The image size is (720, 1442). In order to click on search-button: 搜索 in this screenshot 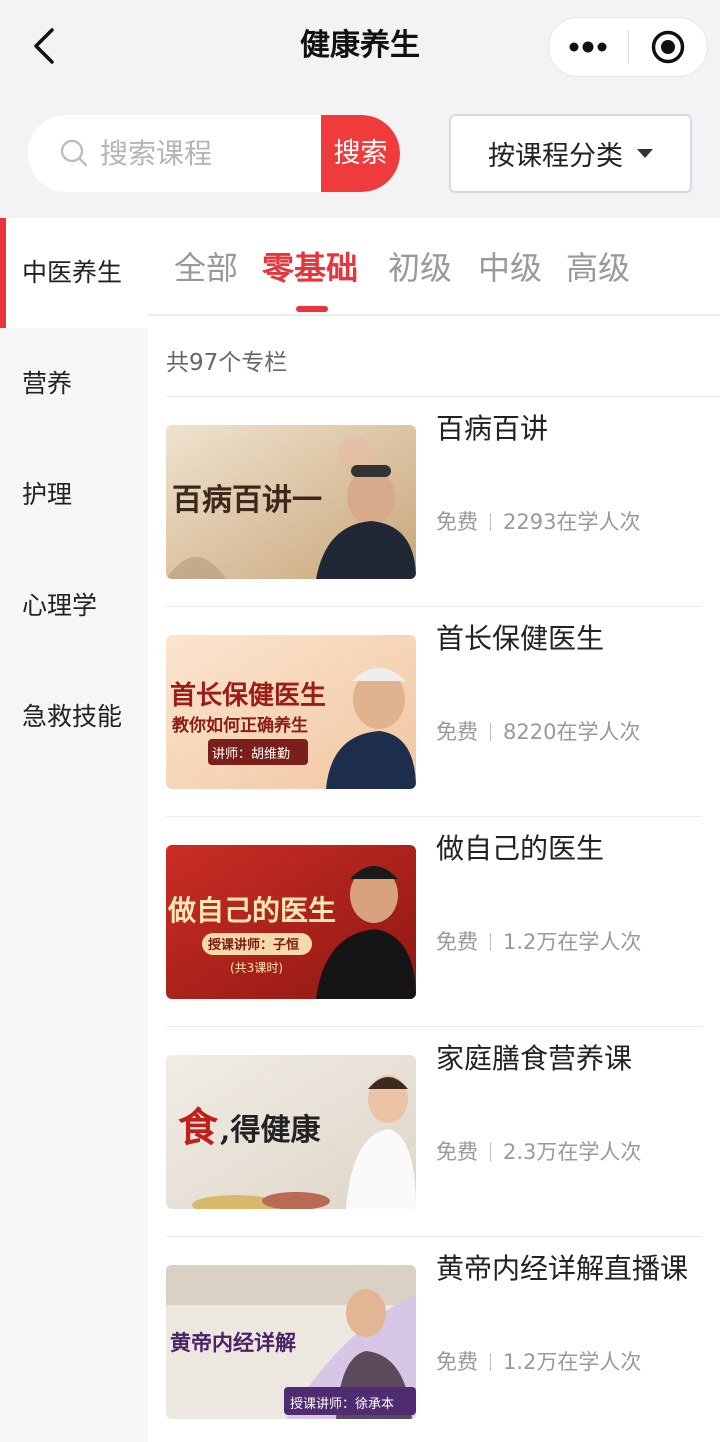, I will do `click(360, 153)`.